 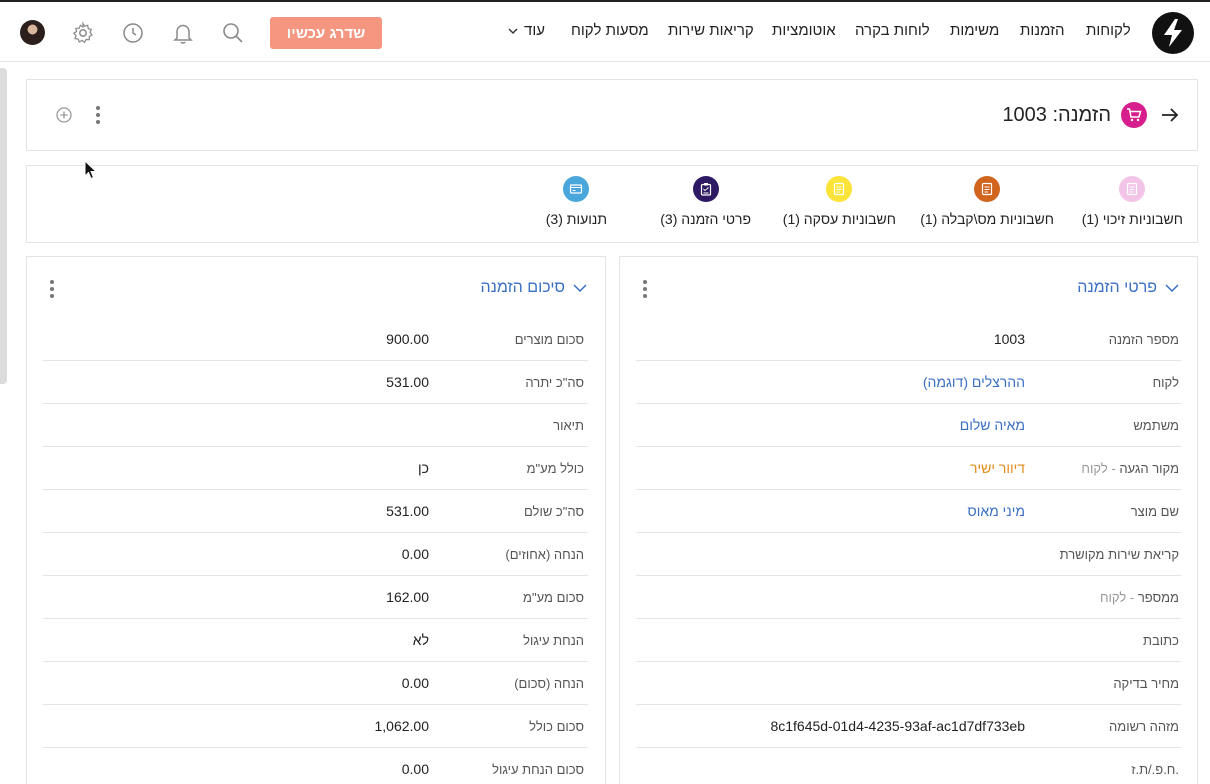 I want to click on field-label-text: משתמש, so click(x=1156, y=425).